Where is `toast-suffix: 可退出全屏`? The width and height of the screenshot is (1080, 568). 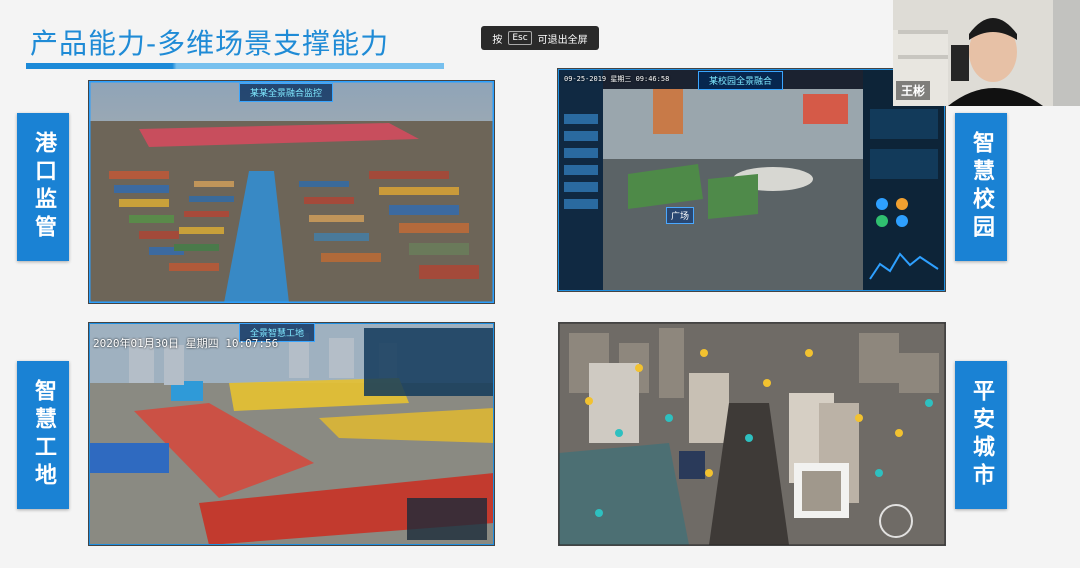 toast-suffix: 可退出全屏 is located at coordinates (562, 40).